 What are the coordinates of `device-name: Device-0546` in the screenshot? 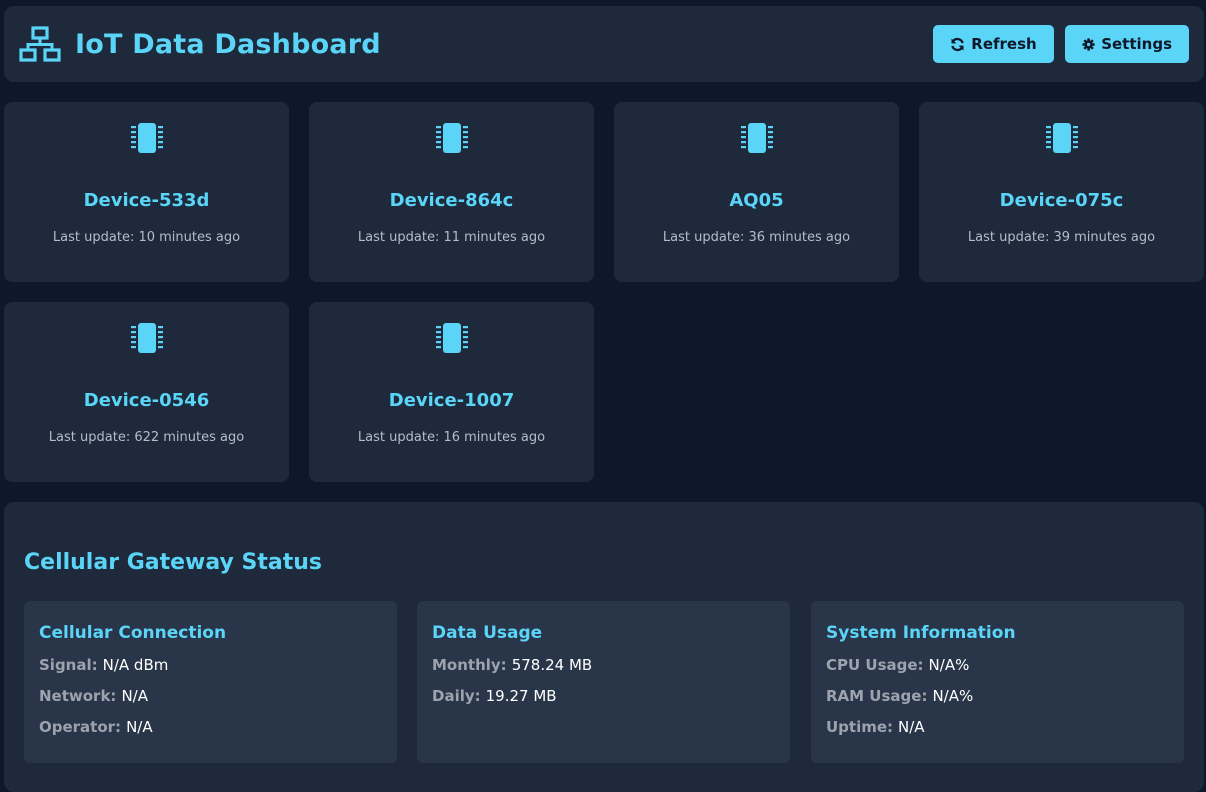 It's located at (146, 400).